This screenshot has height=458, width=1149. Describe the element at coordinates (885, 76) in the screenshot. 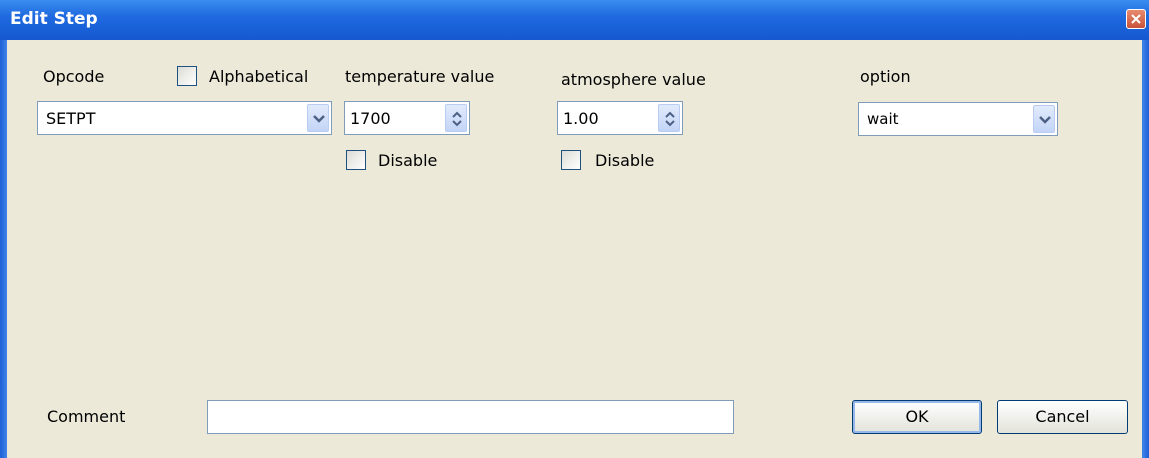

I see `option-label: option` at that location.